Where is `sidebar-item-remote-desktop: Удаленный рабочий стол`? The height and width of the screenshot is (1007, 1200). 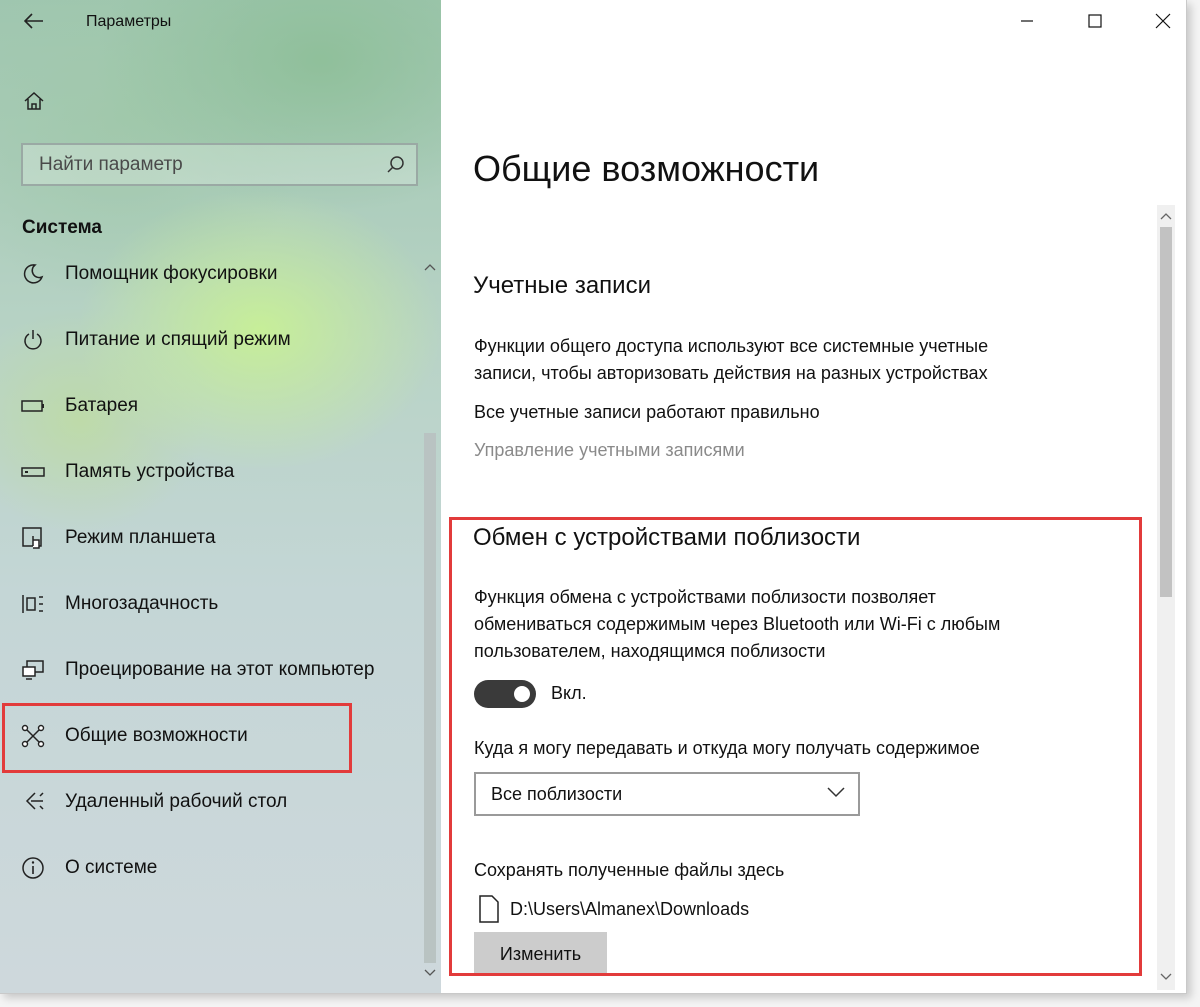
sidebar-item-remote-desktop: Удаленный рабочий стол is located at coordinates (210, 802).